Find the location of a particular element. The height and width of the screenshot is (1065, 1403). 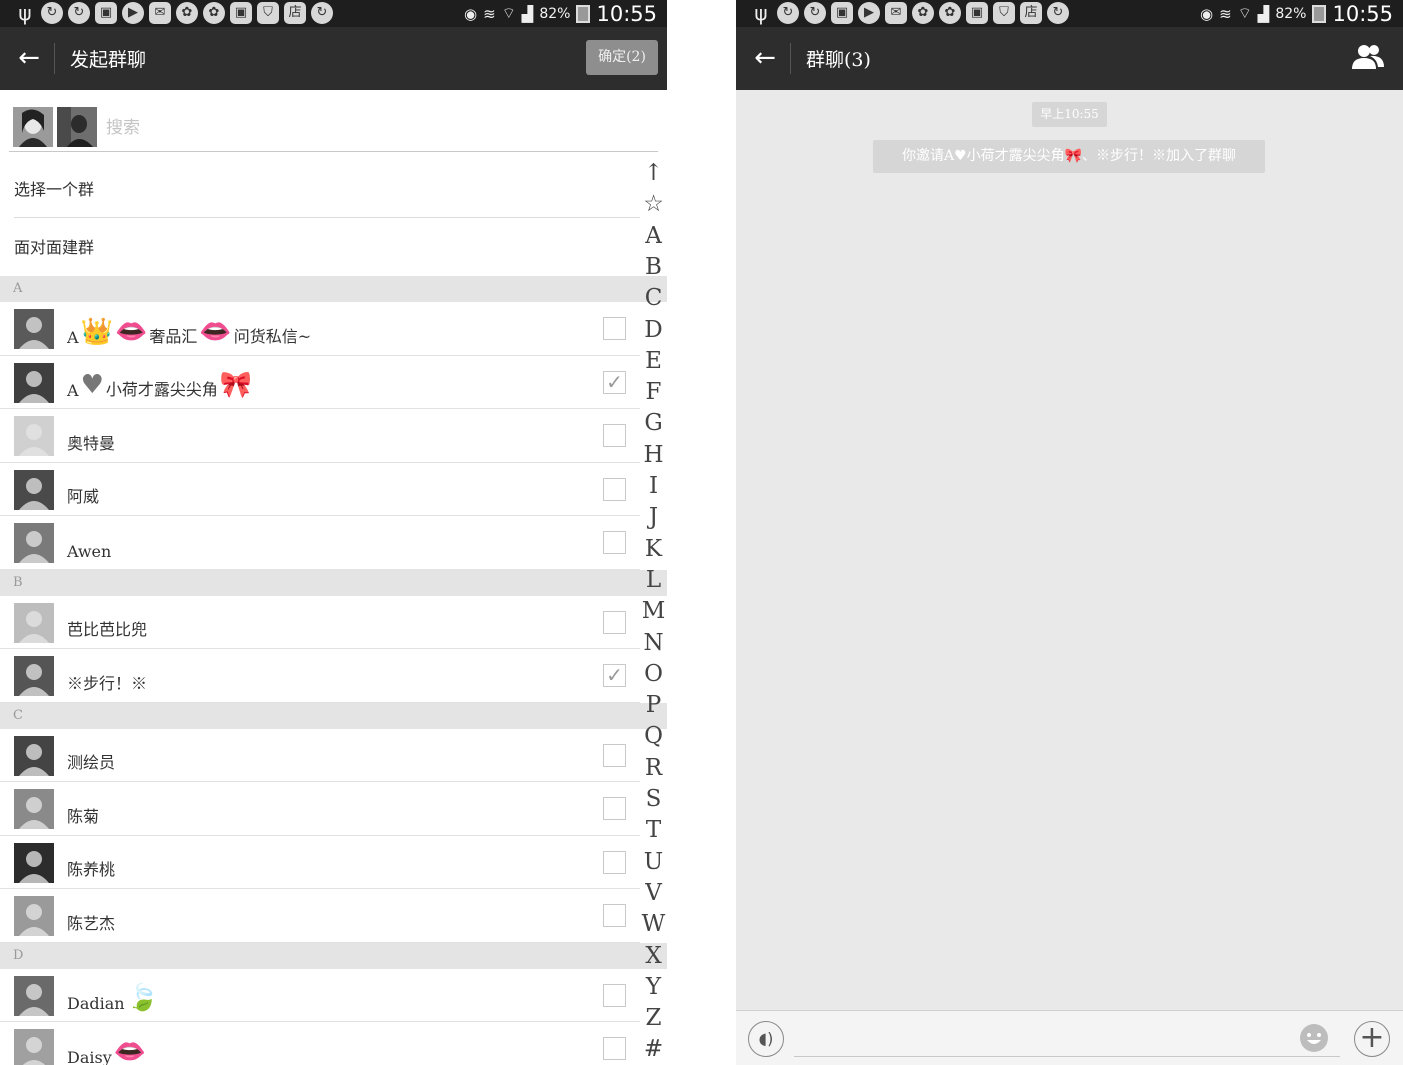

signal-icon: ▟ is located at coordinates (527, 13).